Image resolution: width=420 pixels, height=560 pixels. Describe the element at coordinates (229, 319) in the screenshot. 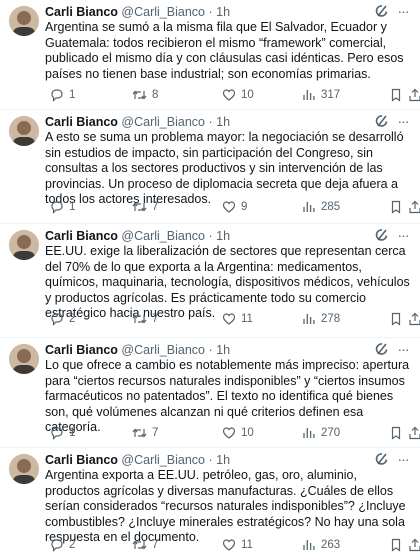

I see `like-icon` at that location.